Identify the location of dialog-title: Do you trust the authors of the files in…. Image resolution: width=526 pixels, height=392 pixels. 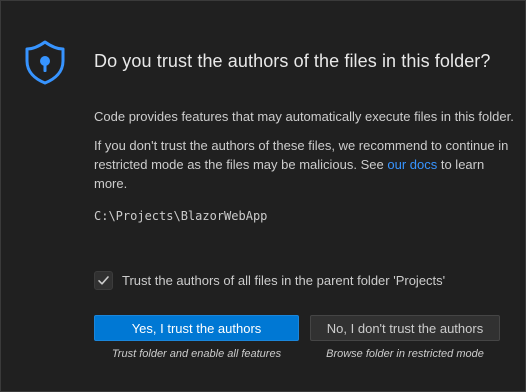
(292, 61).